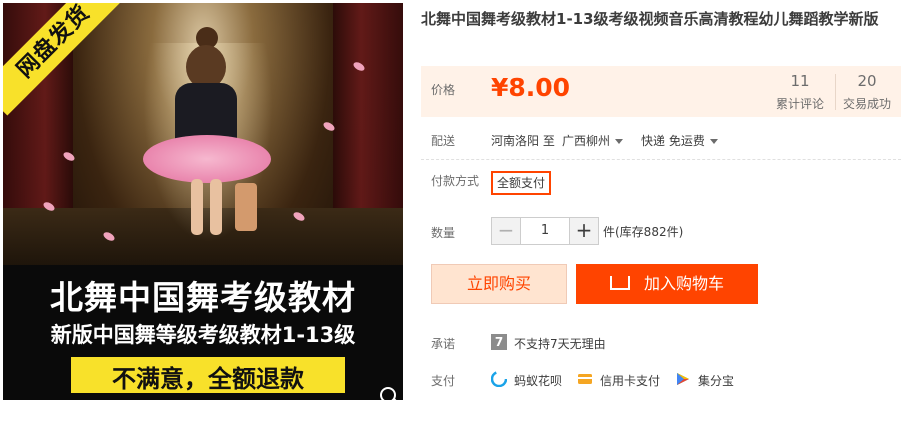 The height and width of the screenshot is (423, 908). Describe the element at coordinates (207, 159) in the screenshot. I see `dancer-tutu` at that location.